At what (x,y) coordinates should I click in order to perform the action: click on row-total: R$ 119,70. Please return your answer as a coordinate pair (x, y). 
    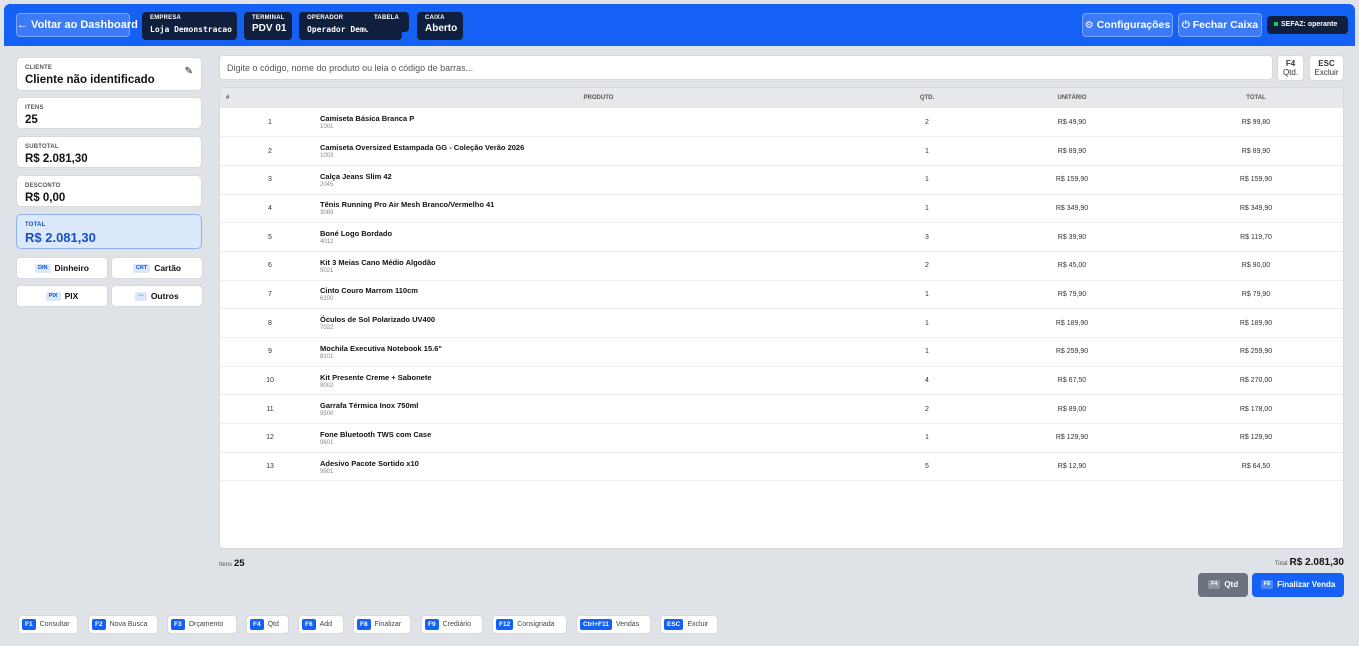
    Looking at the image, I should click on (1256, 237).